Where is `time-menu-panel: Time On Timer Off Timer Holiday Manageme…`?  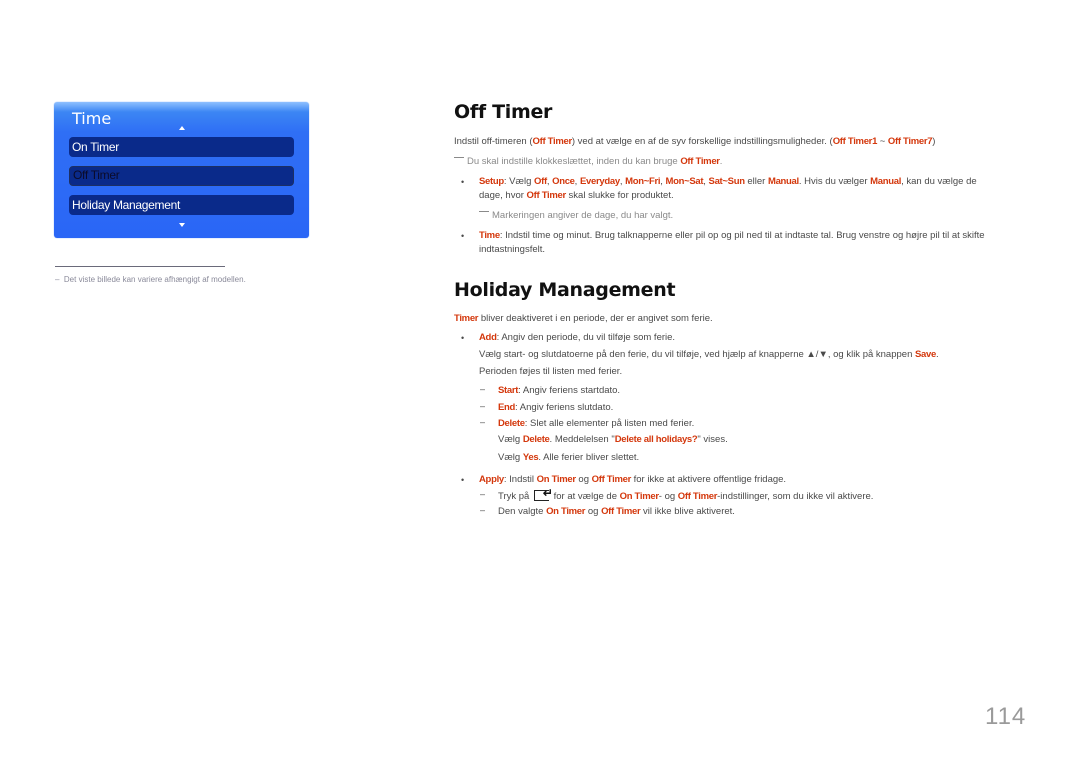
time-menu-panel: Time On Timer Off Timer Holiday Manageme… is located at coordinates (181, 170).